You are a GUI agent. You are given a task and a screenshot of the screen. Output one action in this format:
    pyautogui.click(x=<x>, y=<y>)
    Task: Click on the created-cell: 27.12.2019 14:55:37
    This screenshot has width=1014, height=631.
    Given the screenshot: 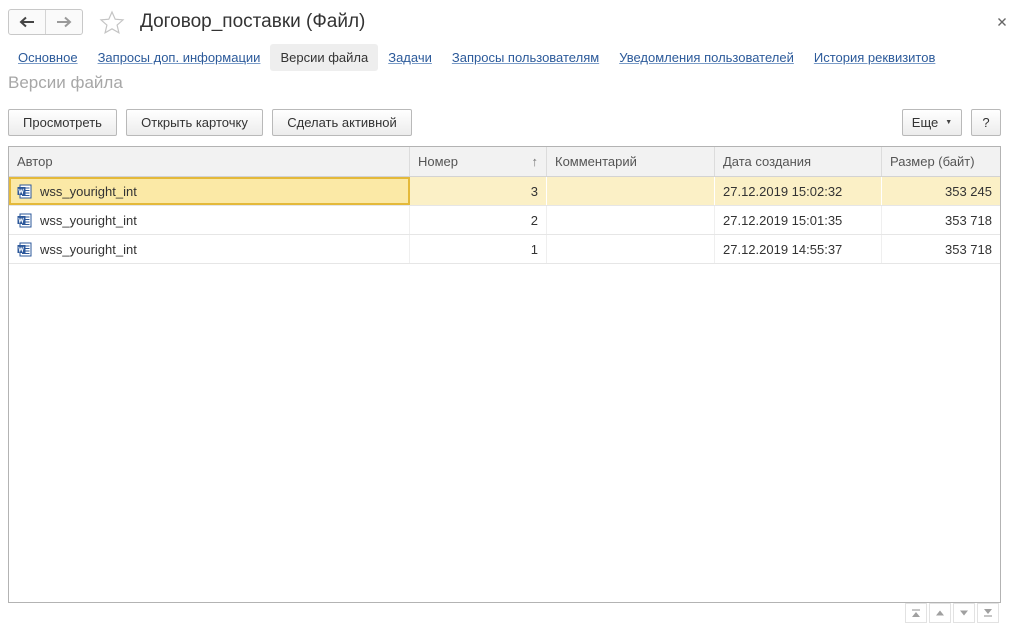 What is the action you would take?
    pyautogui.click(x=798, y=249)
    